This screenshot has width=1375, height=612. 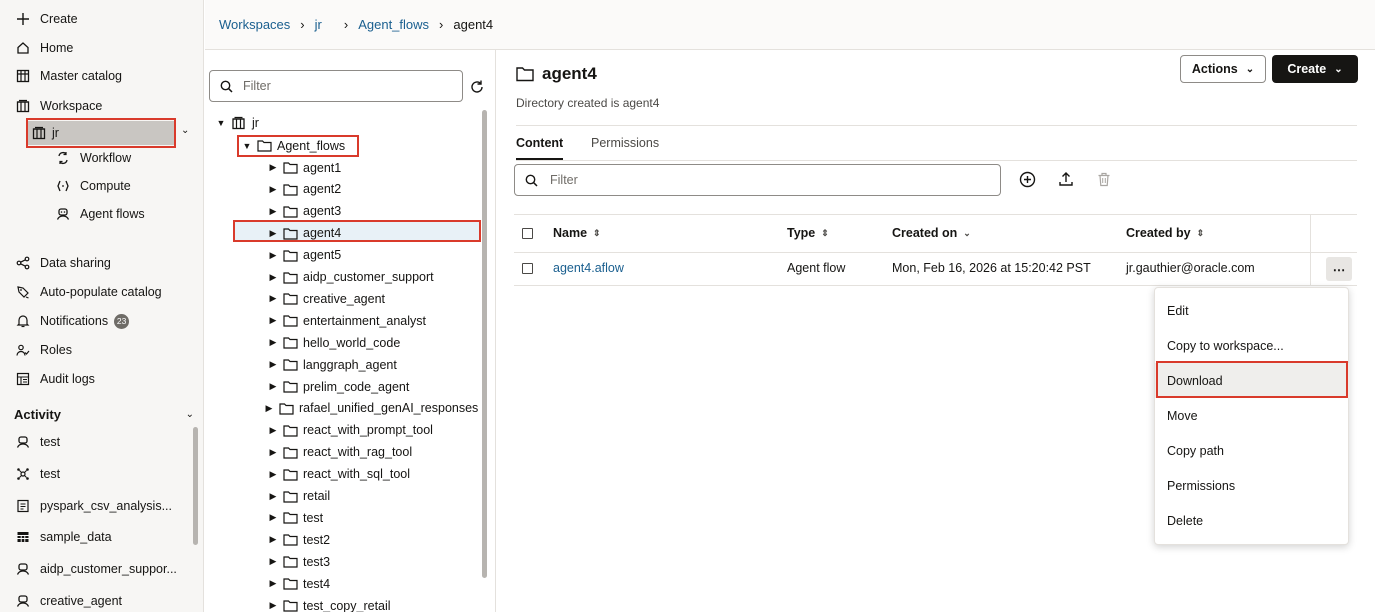 I want to click on trash-icon, so click(x=1104, y=179).